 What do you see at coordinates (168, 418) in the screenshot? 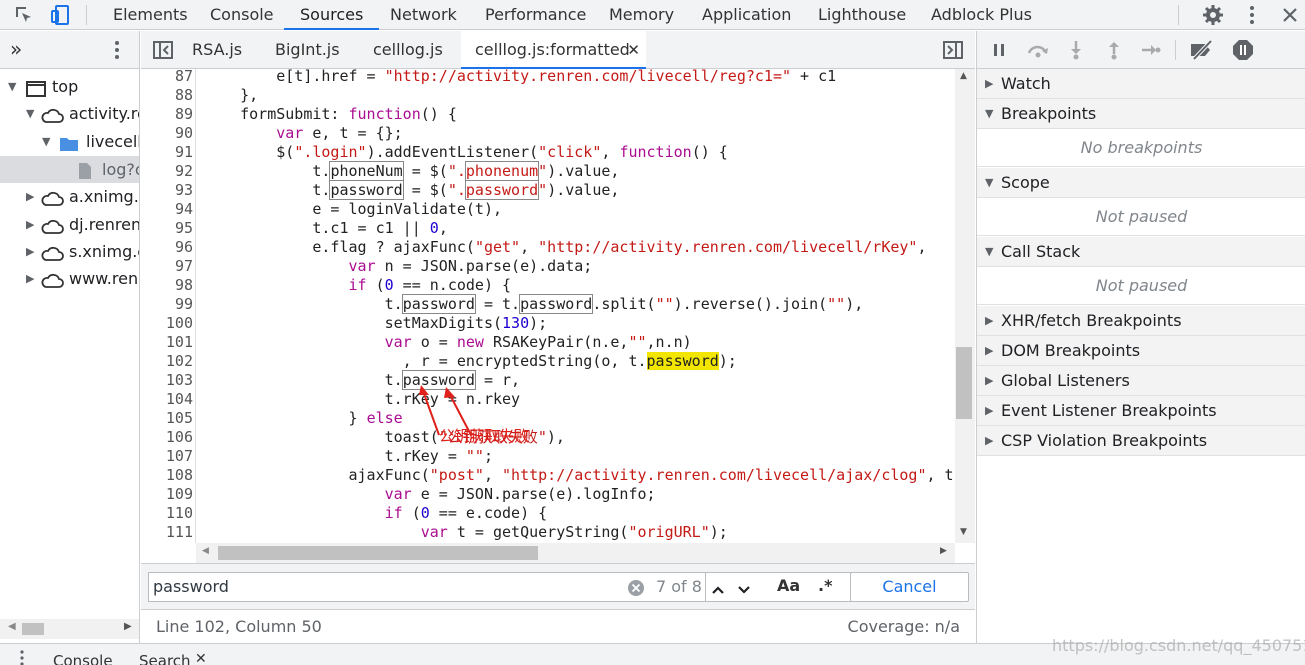
I see `line-number: 105` at bounding box center [168, 418].